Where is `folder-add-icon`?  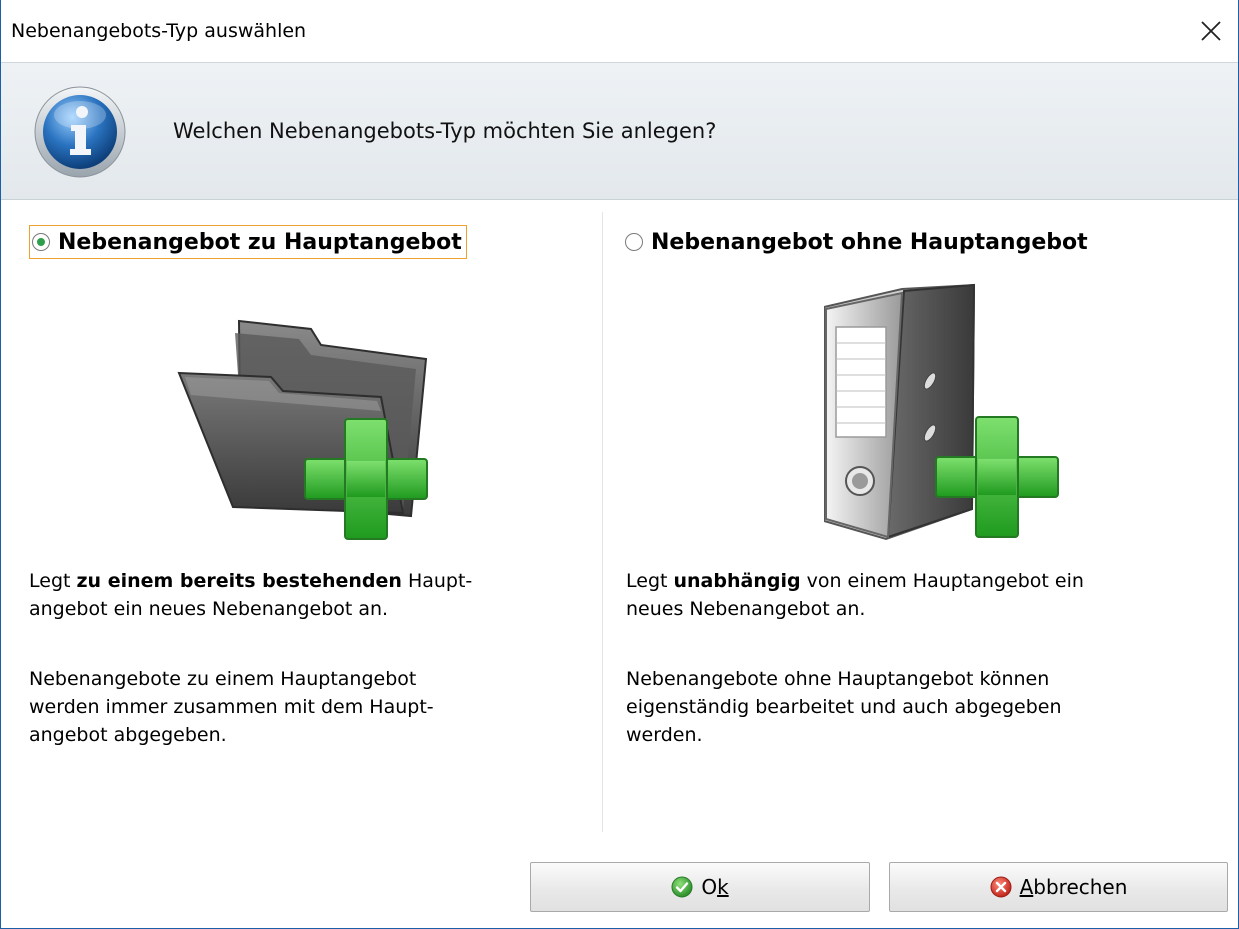 folder-add-icon is located at coordinates (302, 429).